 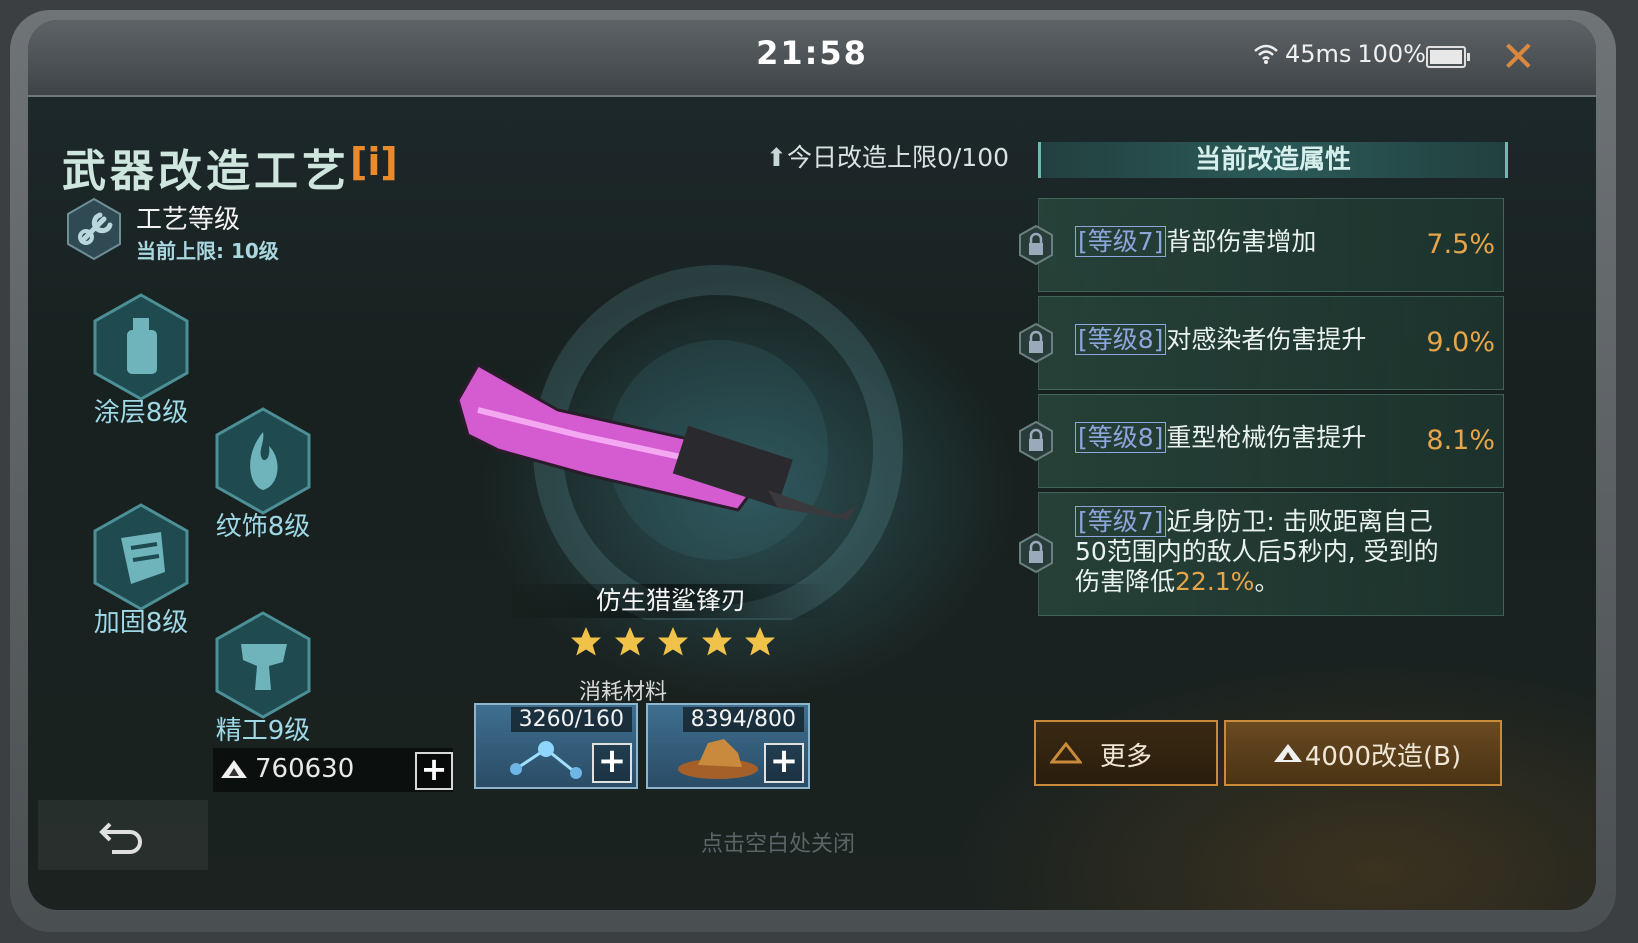 What do you see at coordinates (263, 665) in the screenshot?
I see `drill-icon` at bounding box center [263, 665].